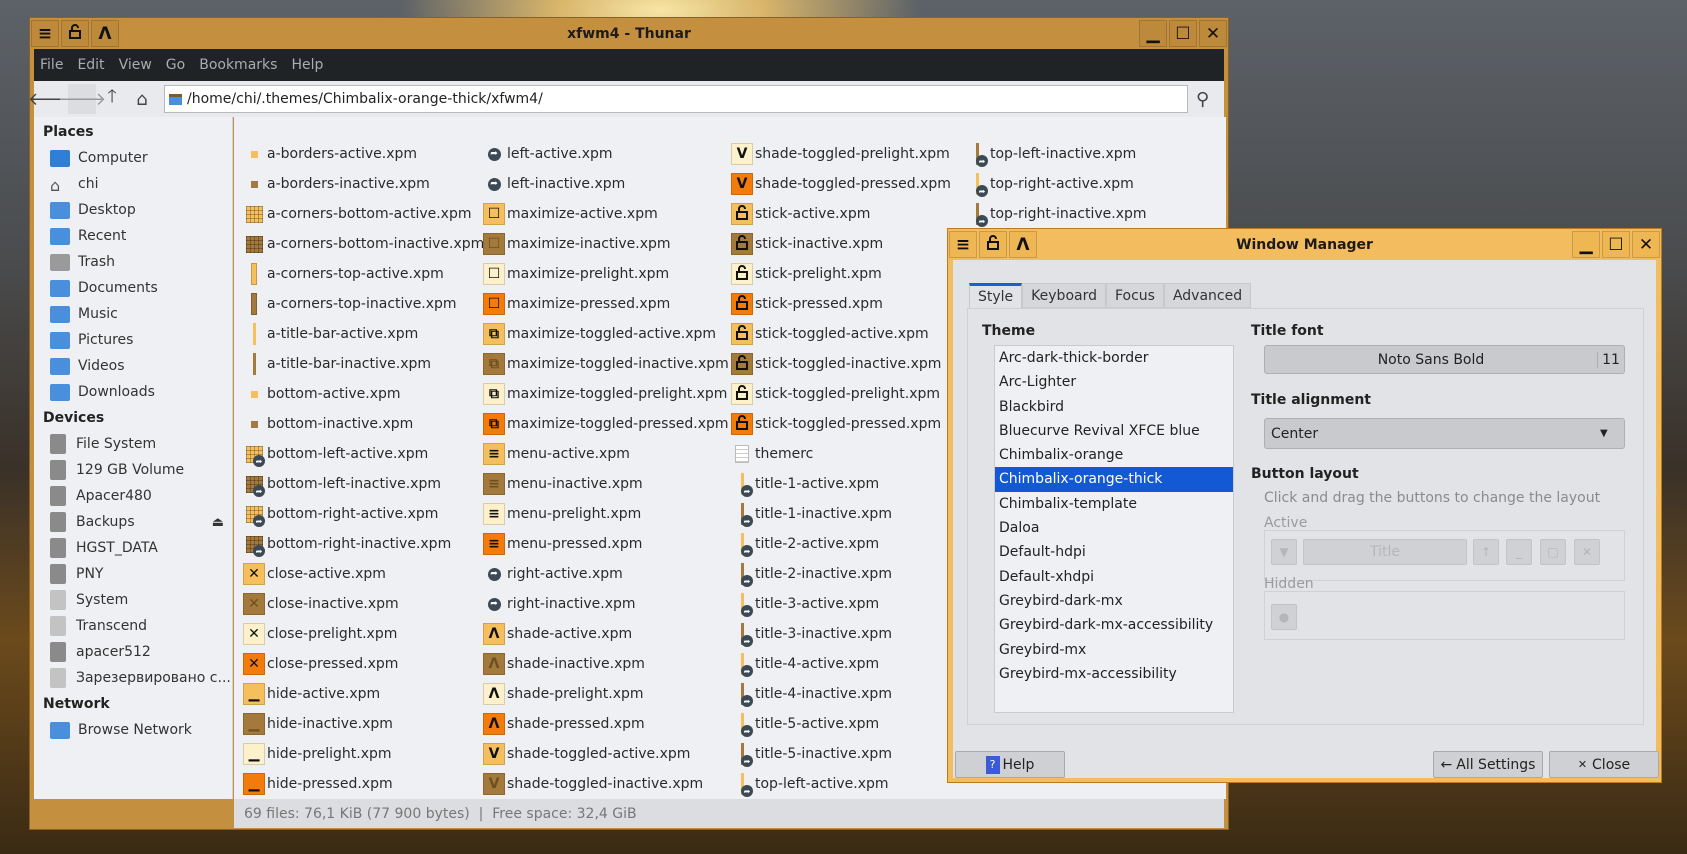 This screenshot has width=1687, height=854. I want to click on file-item: ⧉ maximize-toggled-pressed.xpm, so click(606, 424).